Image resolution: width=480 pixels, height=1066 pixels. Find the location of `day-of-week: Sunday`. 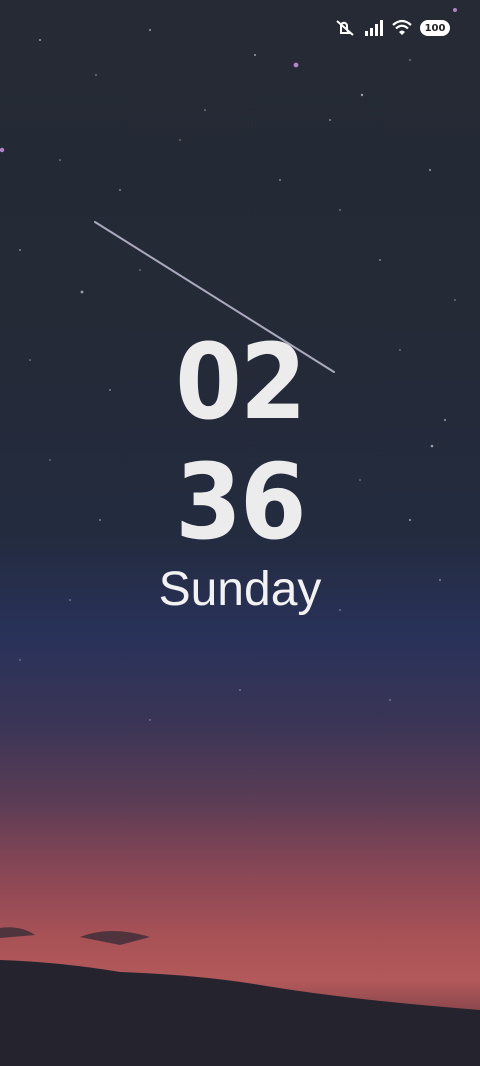

day-of-week: Sunday is located at coordinates (240, 589).